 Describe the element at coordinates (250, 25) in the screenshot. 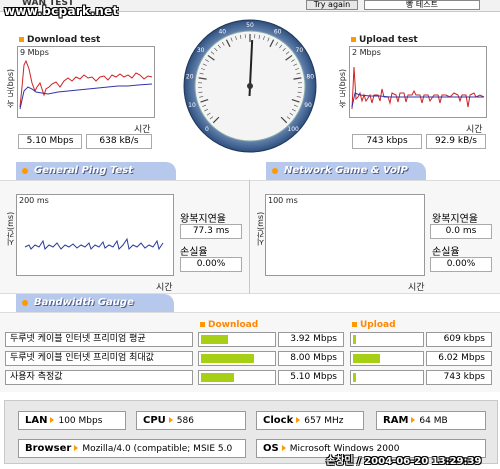

I see `gauge-tick-label: 50` at that location.